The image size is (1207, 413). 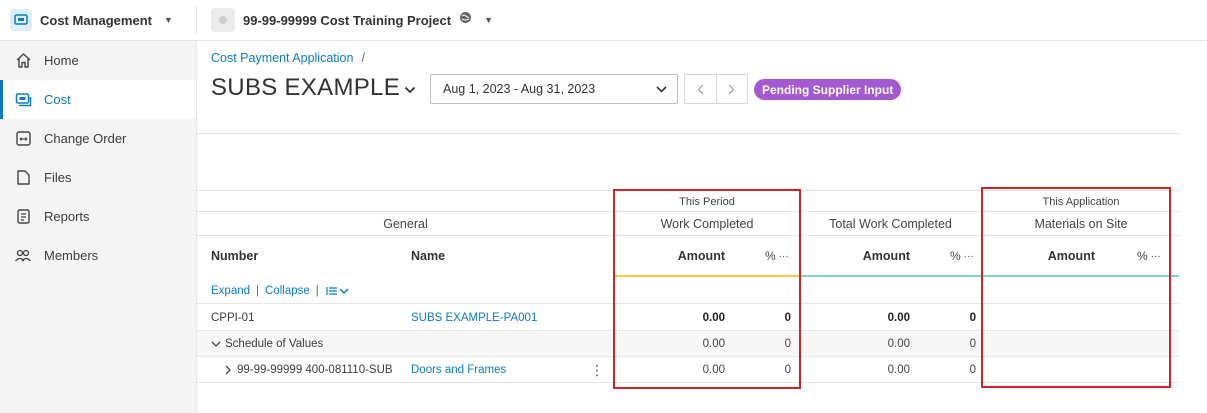 I want to click on group-total-work-completed: Total Work Completed, so click(x=890, y=224).